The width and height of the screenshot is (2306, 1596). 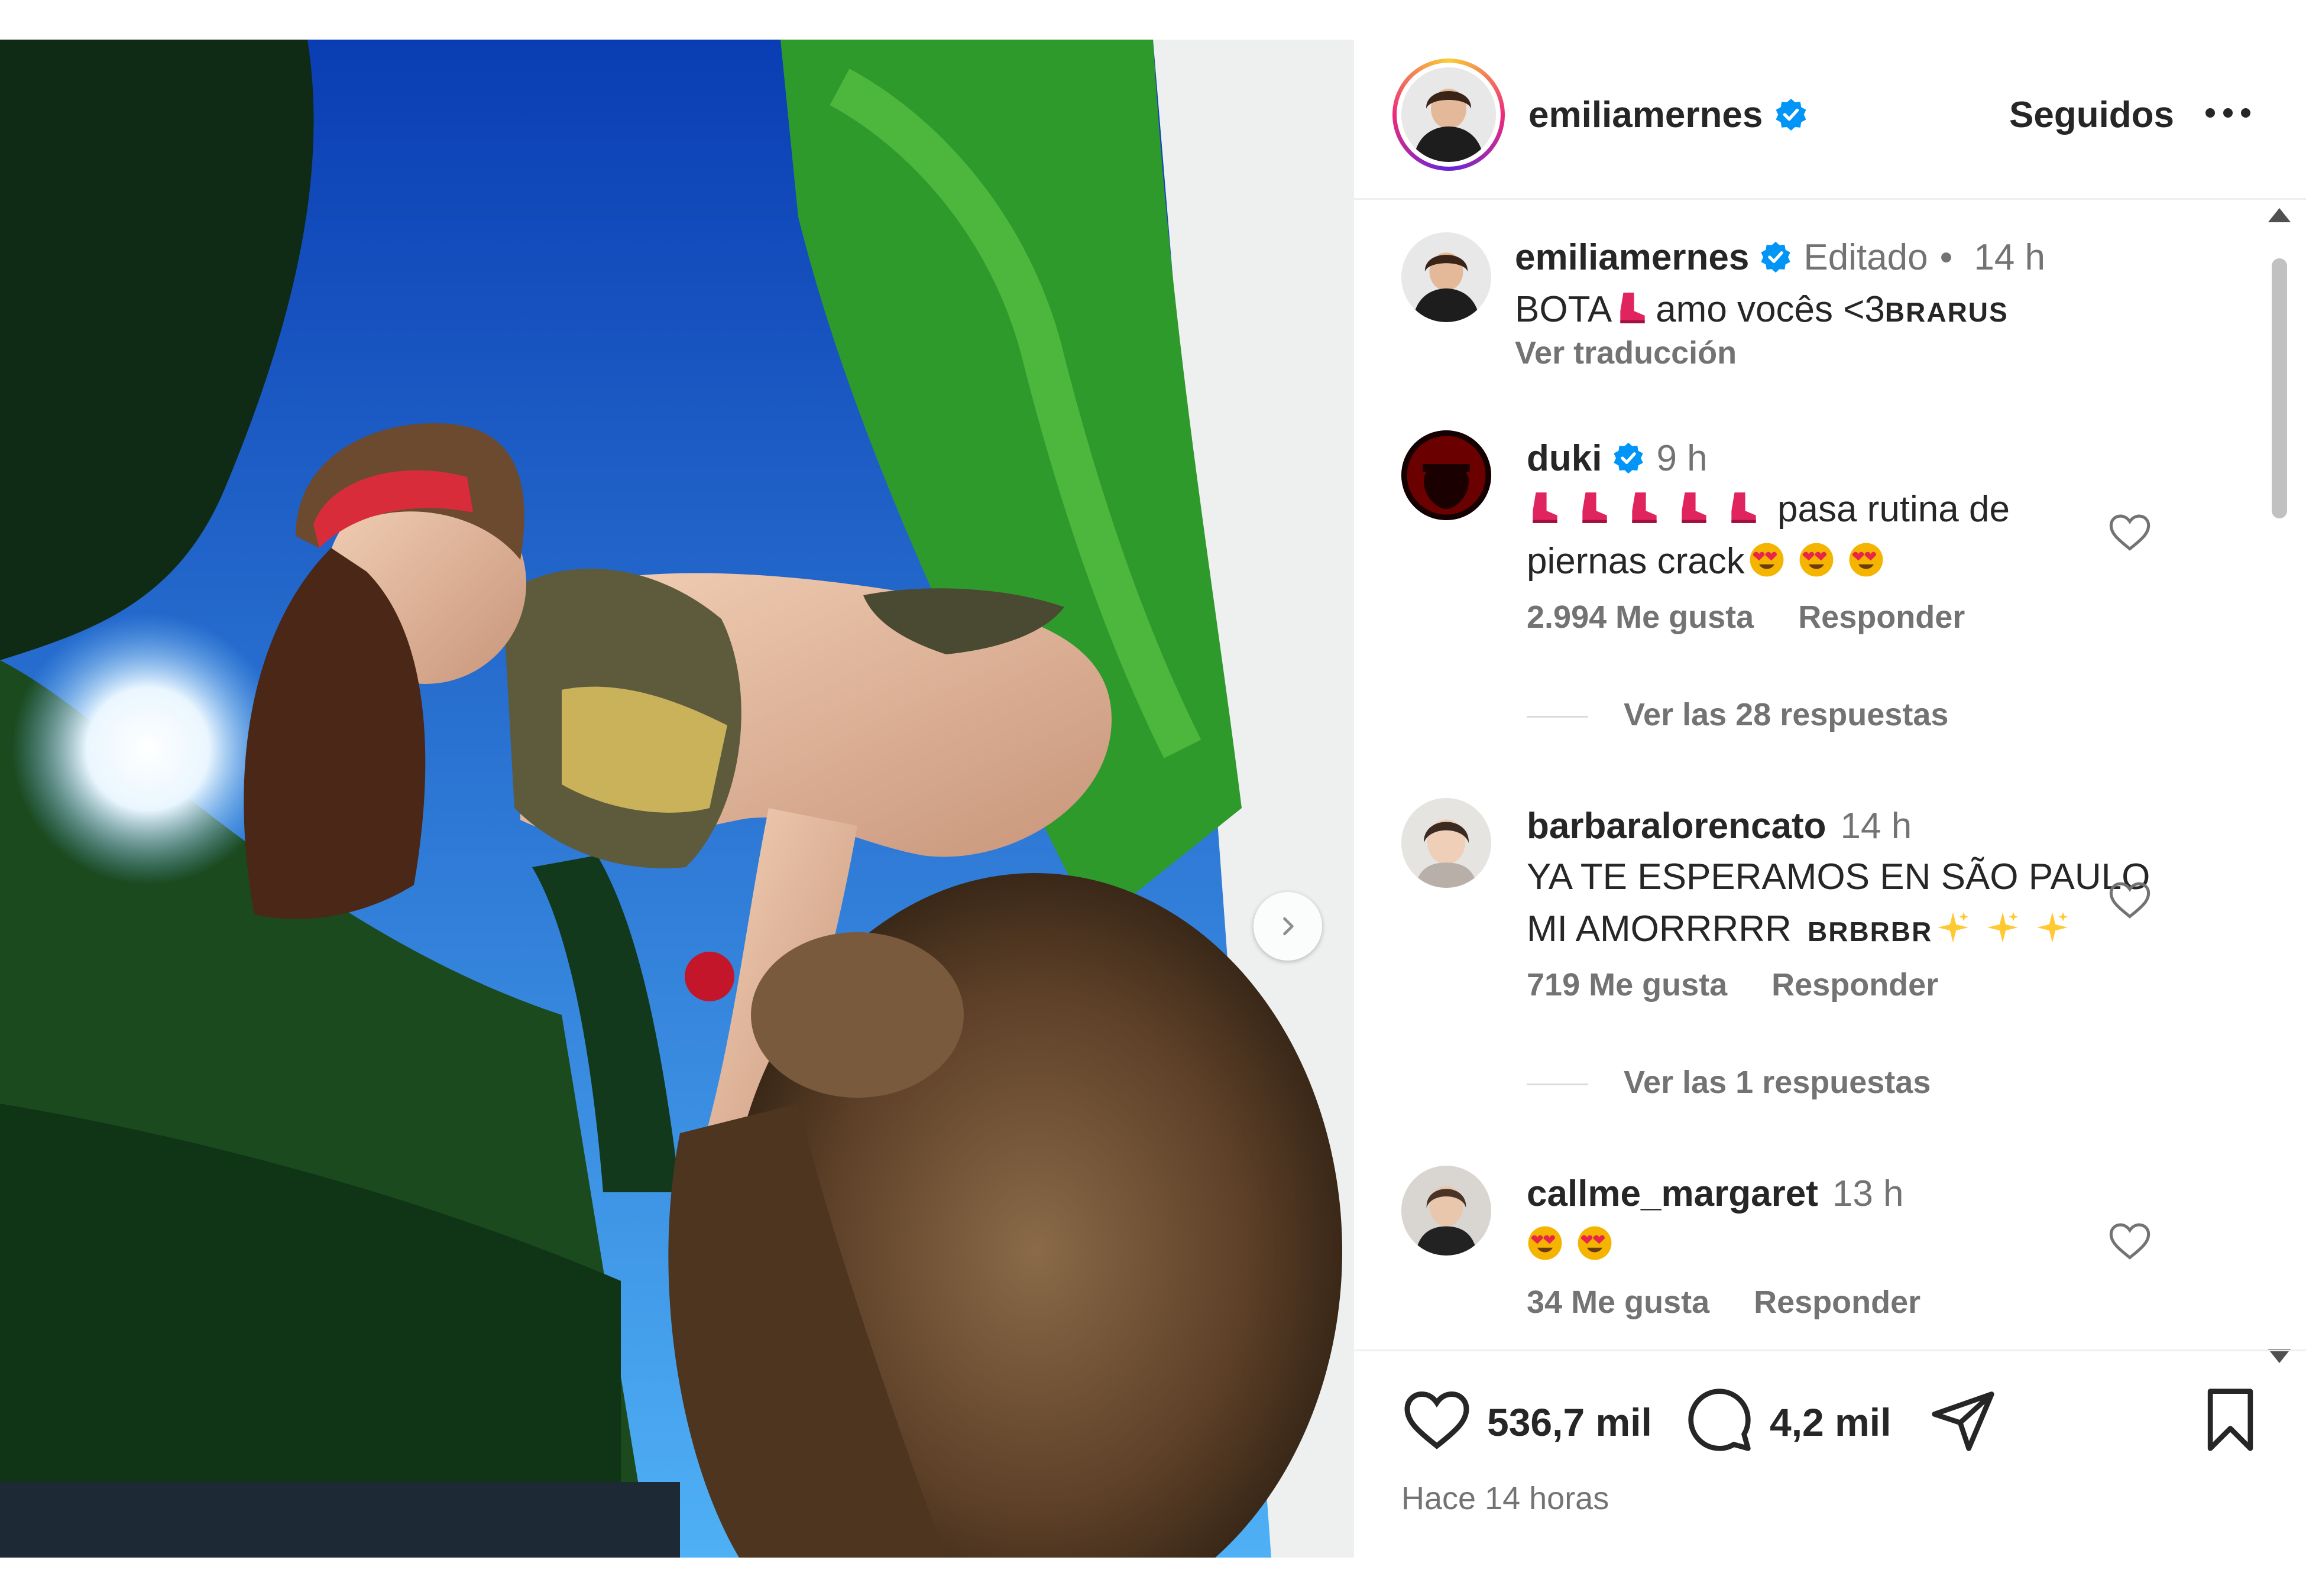 I want to click on comment-meta: 719 Me gusta Responder, so click(x=1732, y=984).